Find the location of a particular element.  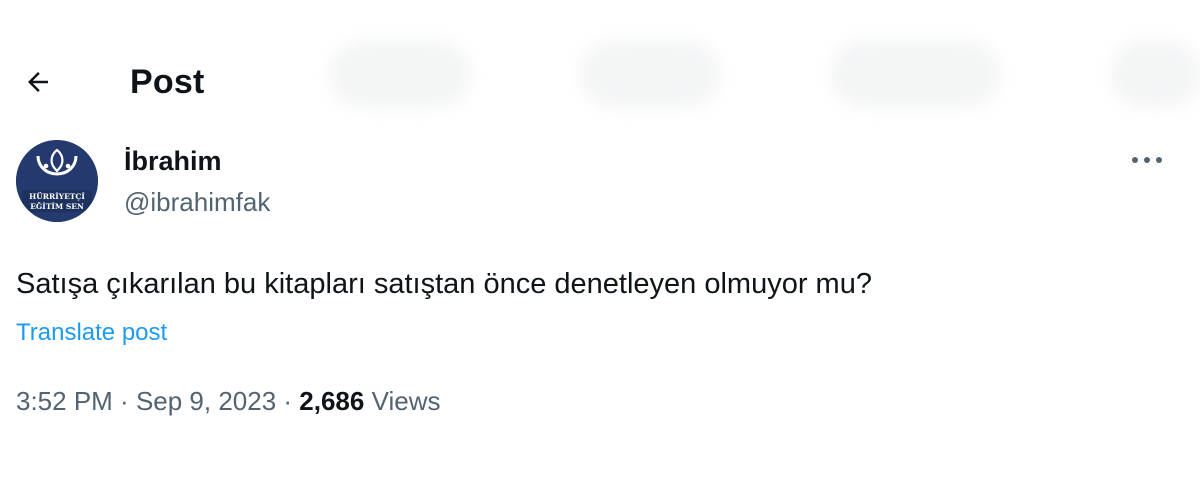

more-horizontal-icon is located at coordinates (1147, 160).